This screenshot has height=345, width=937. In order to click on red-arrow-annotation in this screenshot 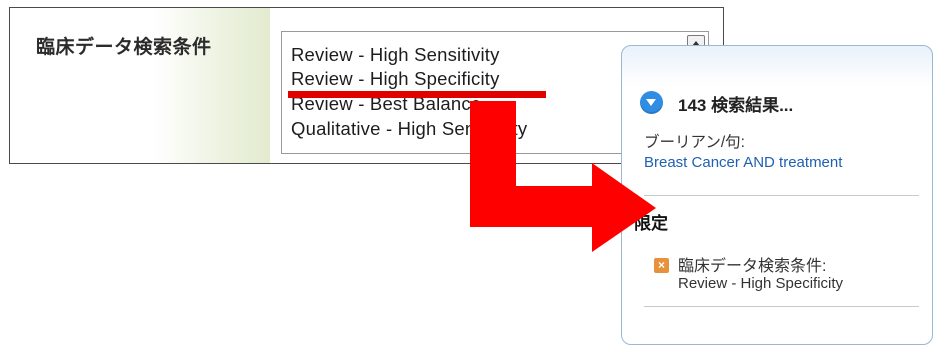, I will do `click(563, 176)`.